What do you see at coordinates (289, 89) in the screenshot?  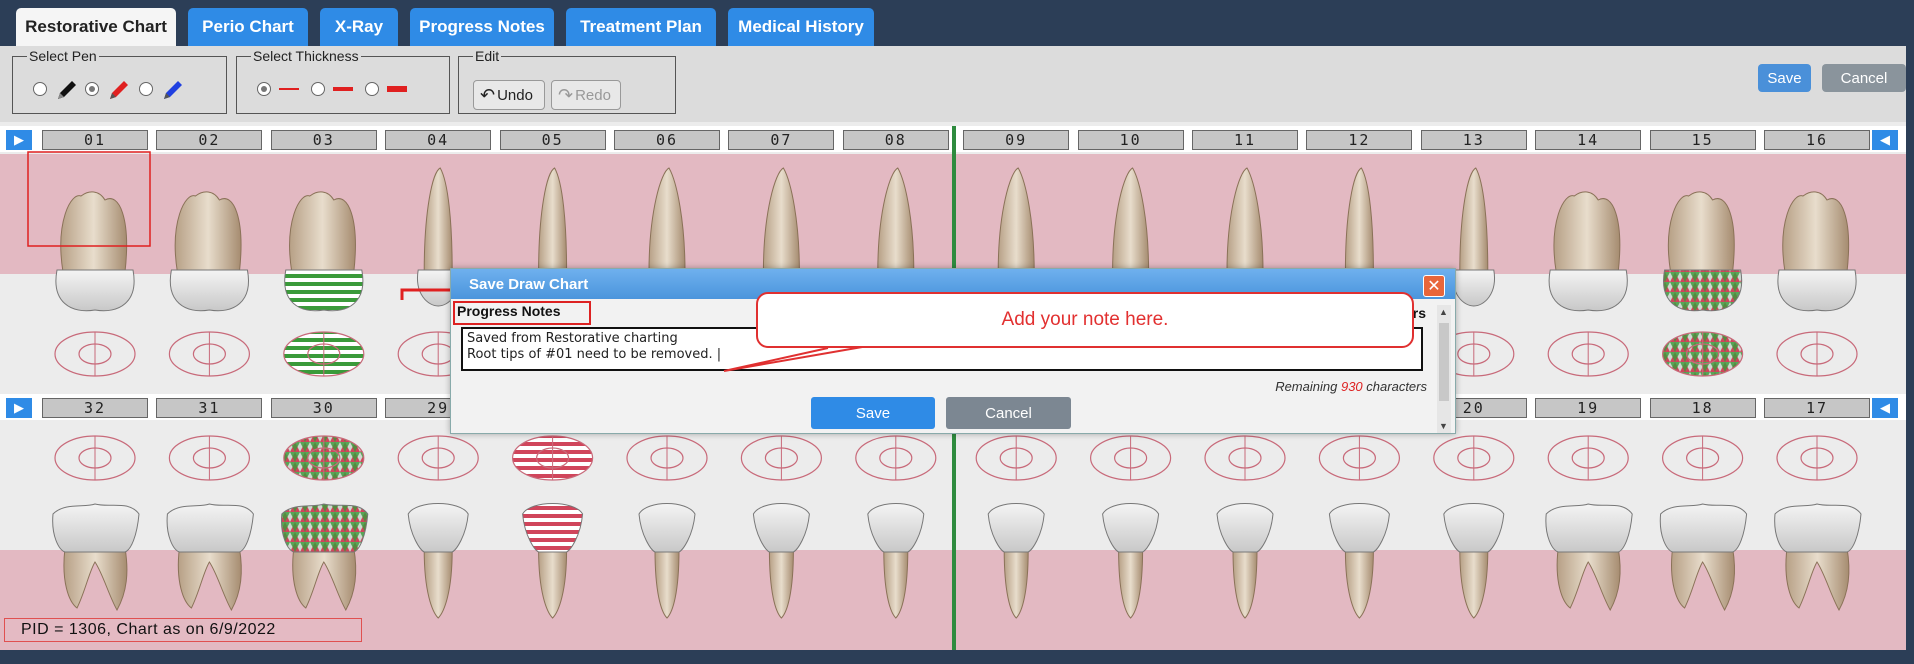 I see `thin-line-icon` at bounding box center [289, 89].